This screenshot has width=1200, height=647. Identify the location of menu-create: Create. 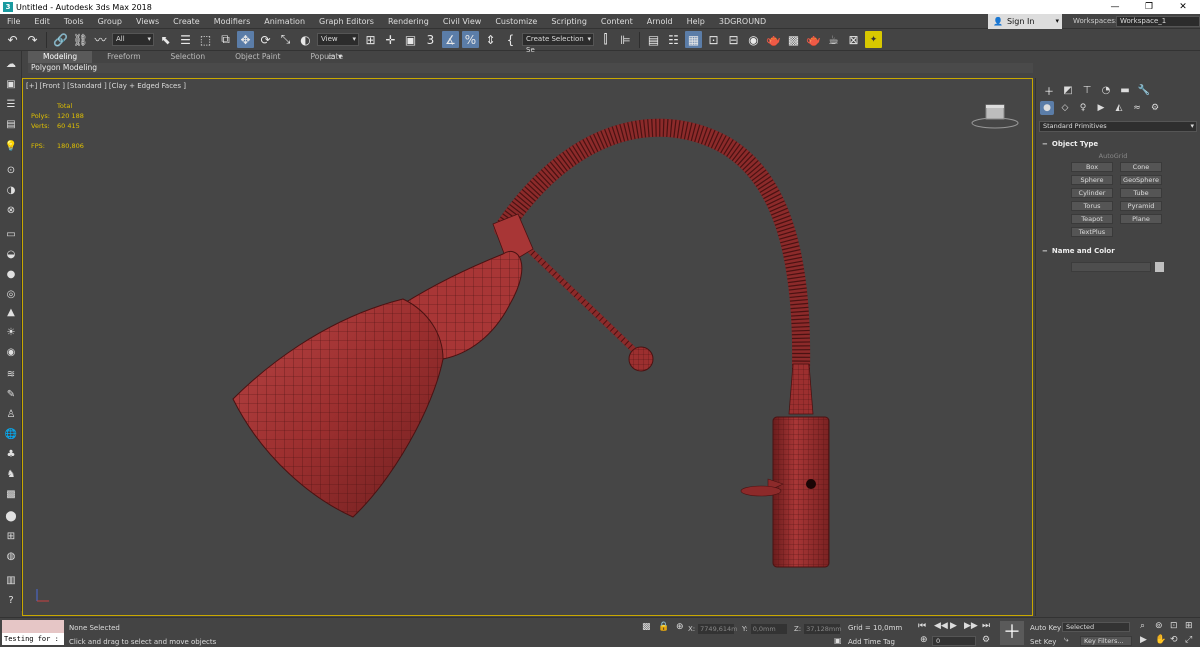
(186, 21).